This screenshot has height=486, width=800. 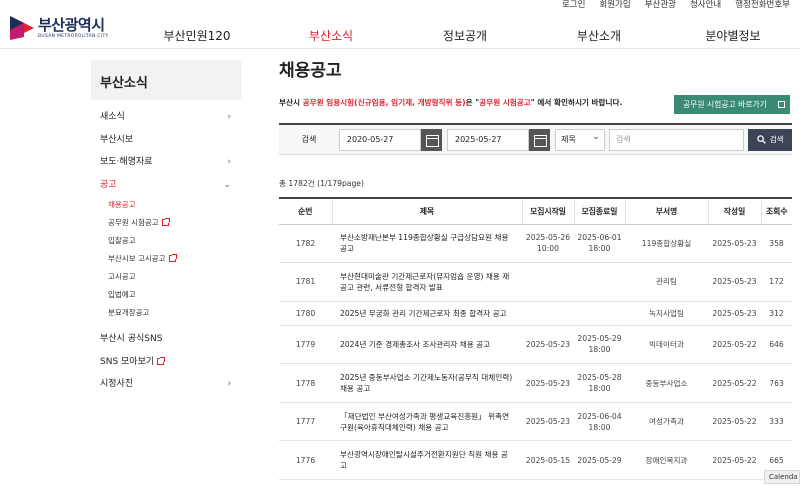 What do you see at coordinates (427, 313) in the screenshot?
I see `cell-title-link: 2025년 무궁화 관리 기간제근로자 최종 합격자 공고` at bounding box center [427, 313].